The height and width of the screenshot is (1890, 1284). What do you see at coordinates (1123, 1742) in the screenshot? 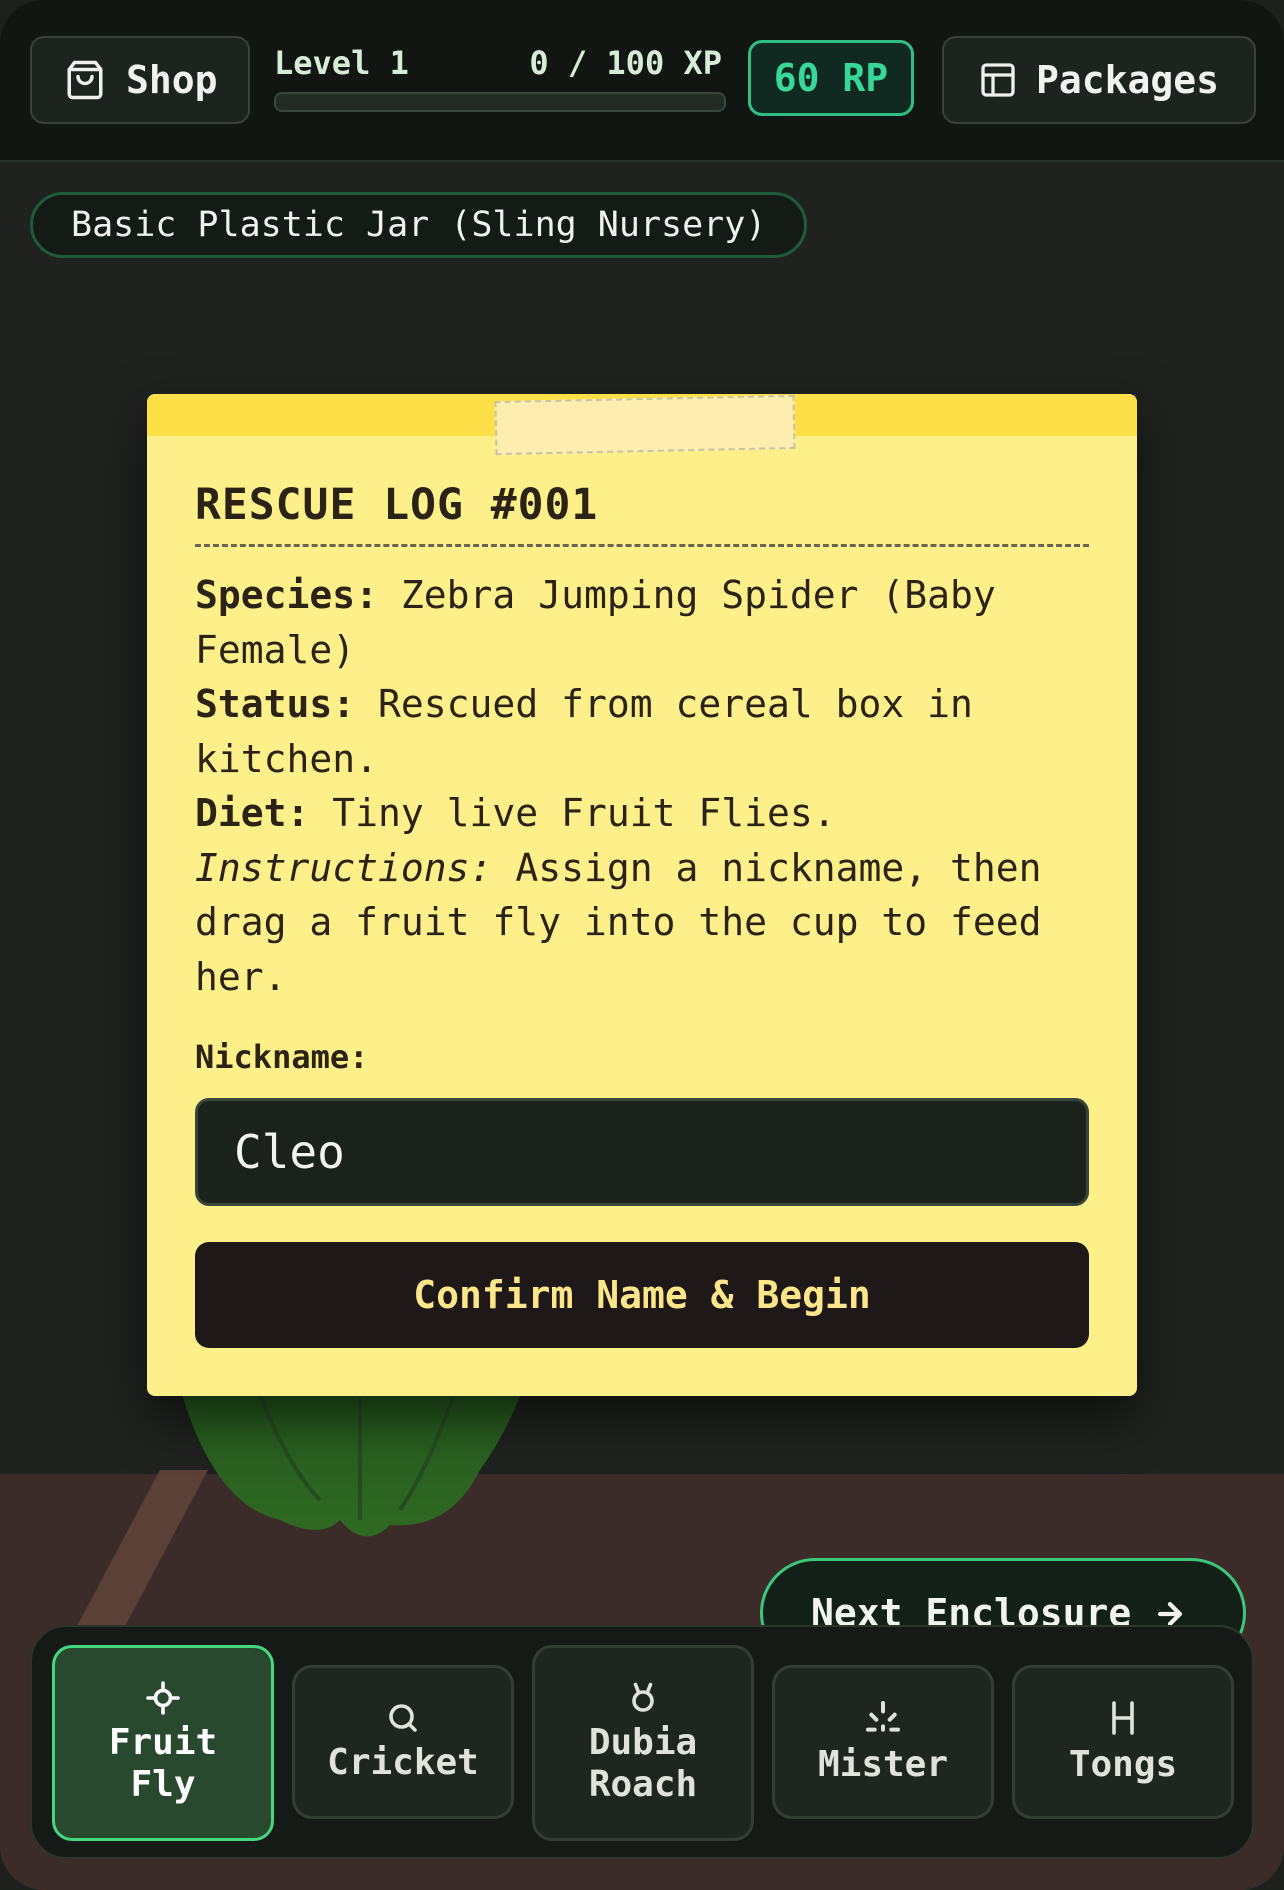
I see `tool-tongs: Tongs` at bounding box center [1123, 1742].